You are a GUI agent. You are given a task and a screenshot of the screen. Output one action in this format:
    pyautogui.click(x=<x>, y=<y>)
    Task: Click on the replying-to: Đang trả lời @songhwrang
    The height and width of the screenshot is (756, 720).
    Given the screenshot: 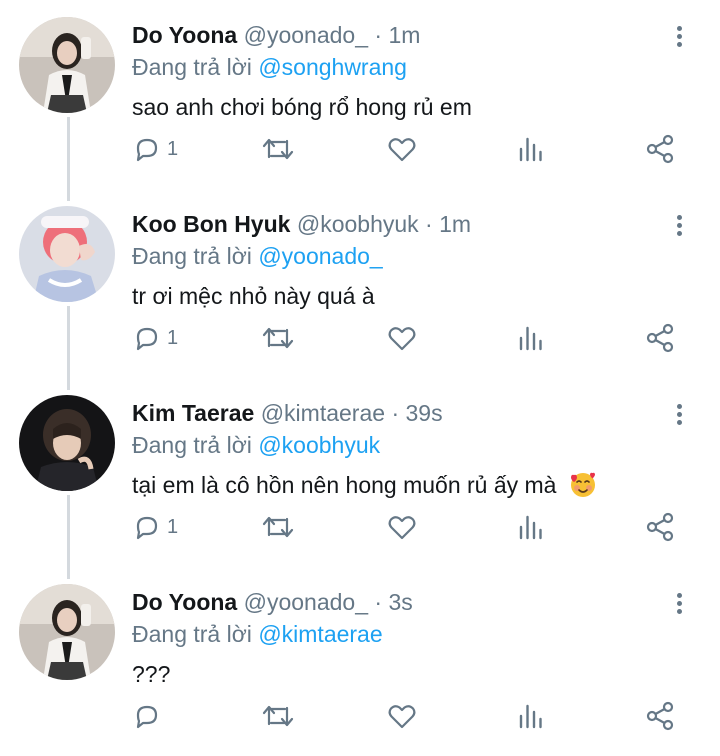 What is the action you would take?
    pyautogui.click(x=269, y=67)
    